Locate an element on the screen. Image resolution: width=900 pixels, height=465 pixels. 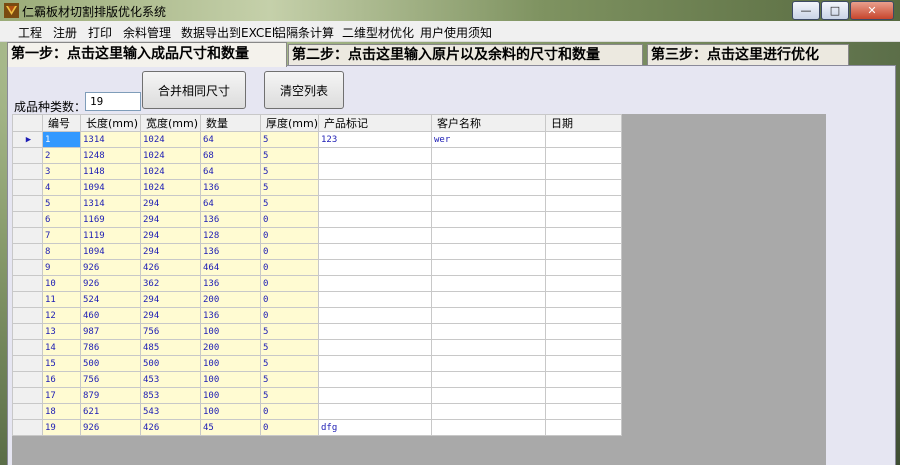
table-cell: 8 is located at coordinates (61, 251).